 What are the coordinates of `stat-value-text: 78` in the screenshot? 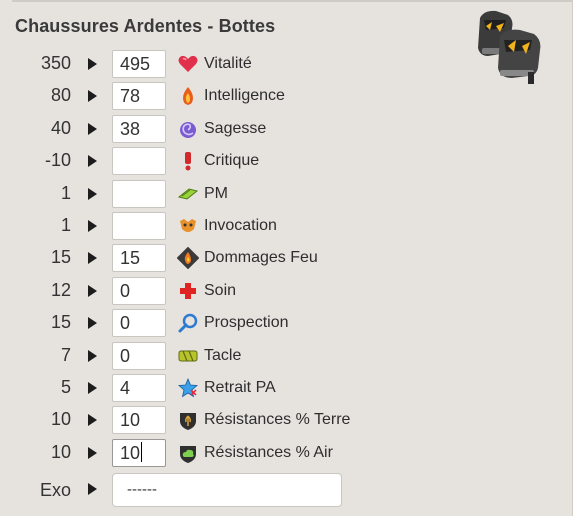 It's located at (130, 96).